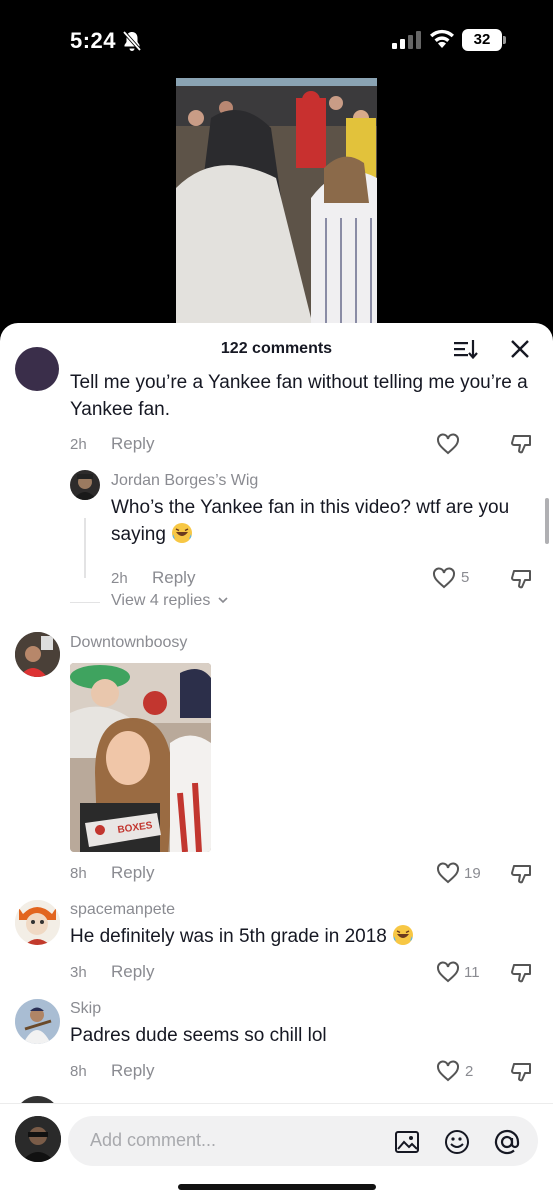 The height and width of the screenshot is (1200, 553). What do you see at coordinates (85, 1009) in the screenshot?
I see `commenter-name: Skip` at bounding box center [85, 1009].